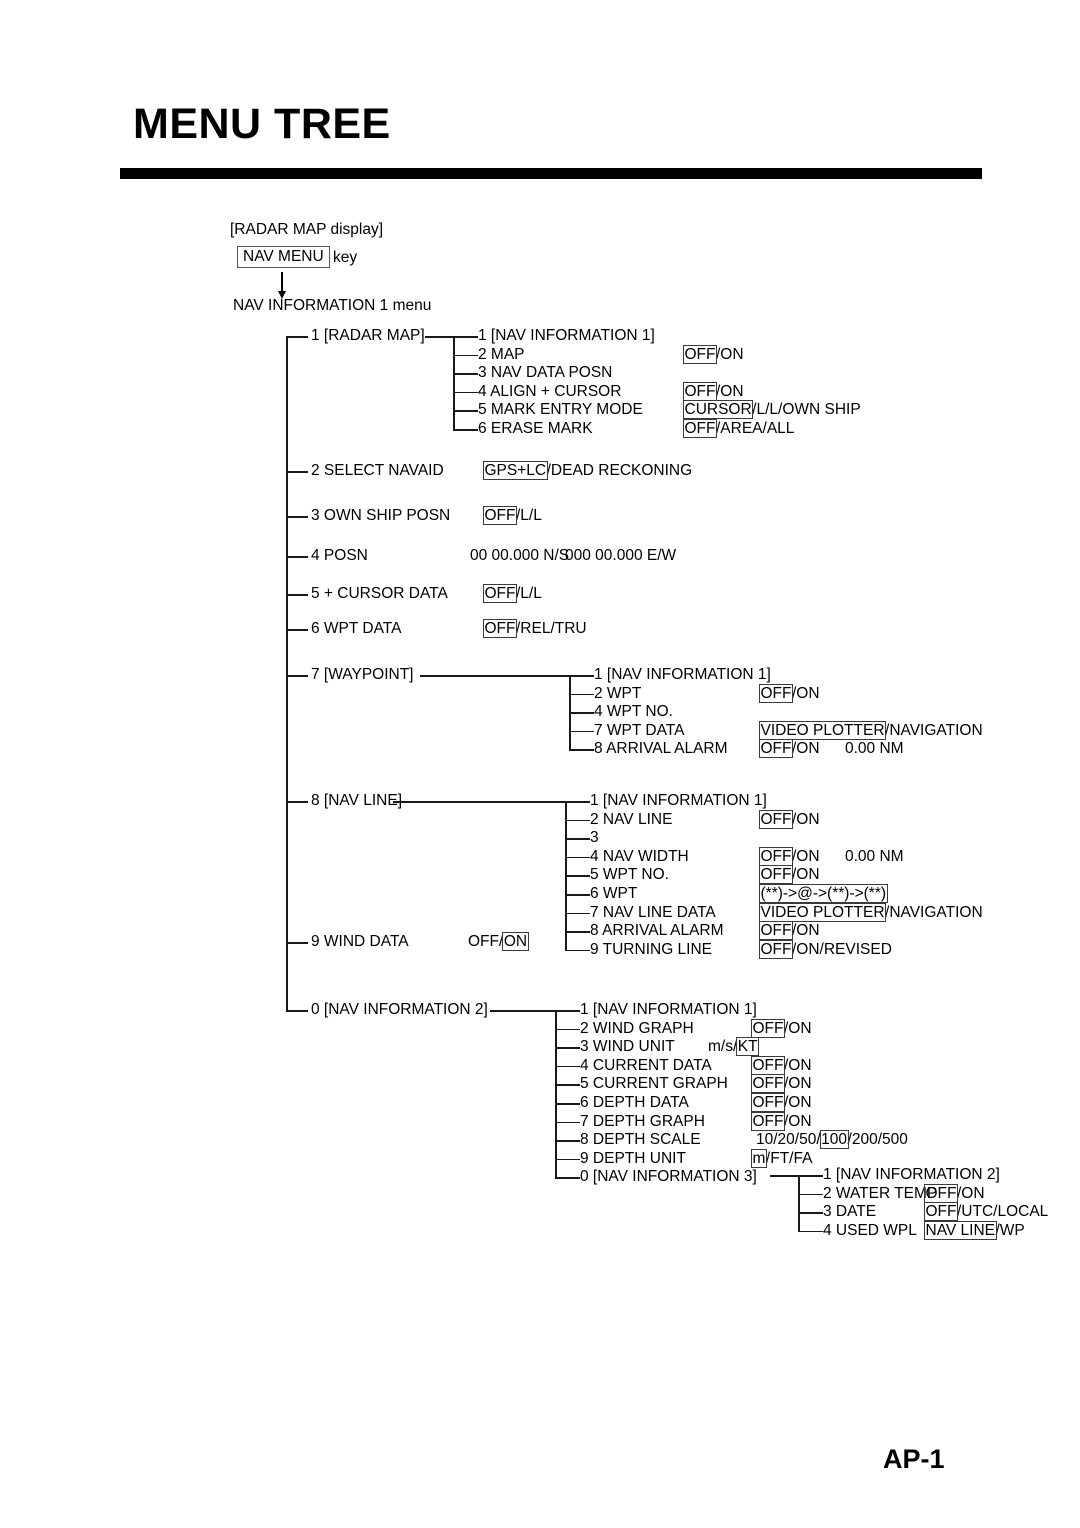 This screenshot has width=1080, height=1528. What do you see at coordinates (512, 593) in the screenshot?
I see `tree-item-value: OFF/L/L` at bounding box center [512, 593].